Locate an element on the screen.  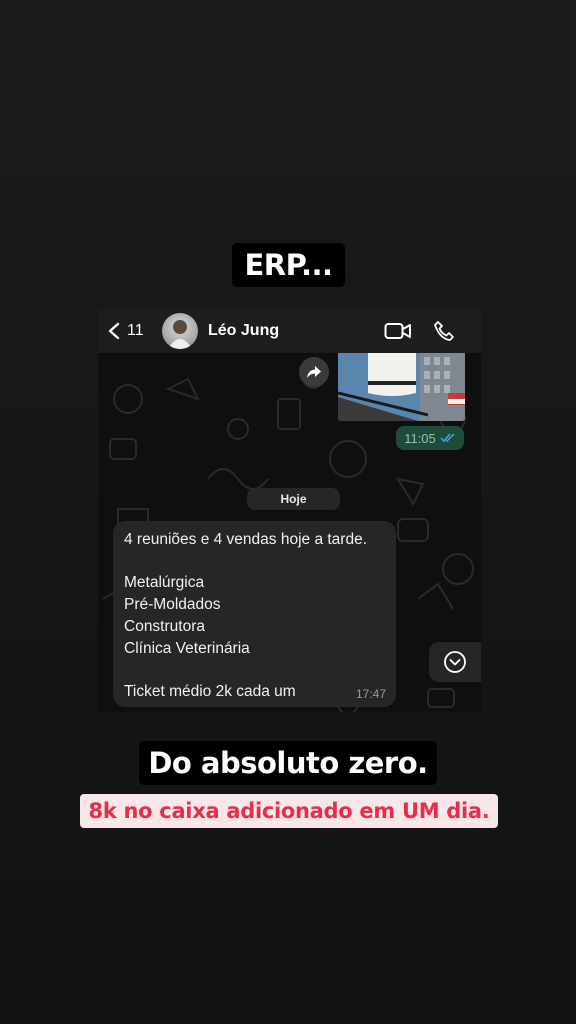
unread-count: 11 is located at coordinates (135, 331).